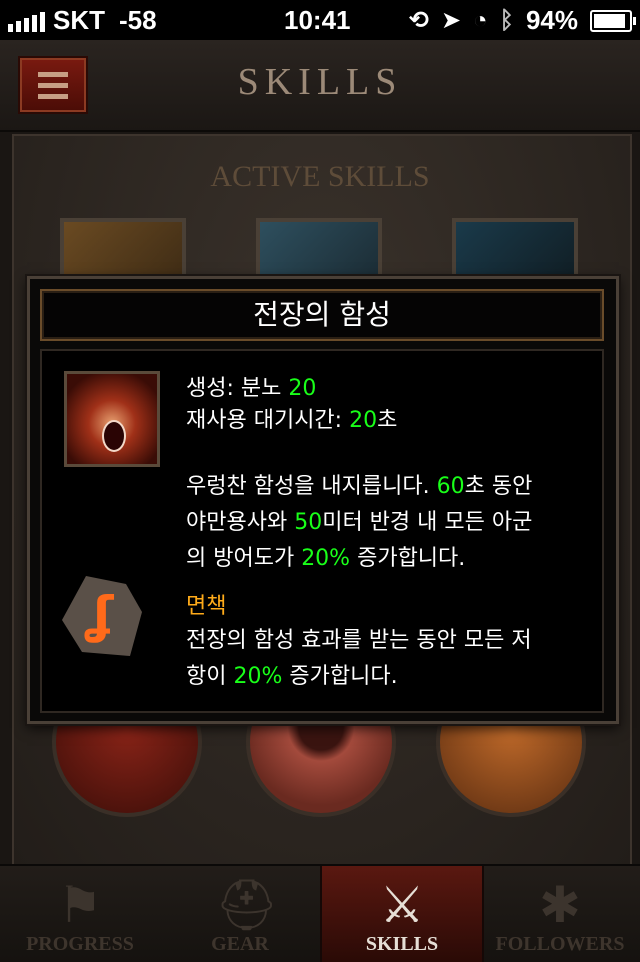  What do you see at coordinates (450, 486) in the screenshot?
I see `desc-highlight: 60` at bounding box center [450, 486].